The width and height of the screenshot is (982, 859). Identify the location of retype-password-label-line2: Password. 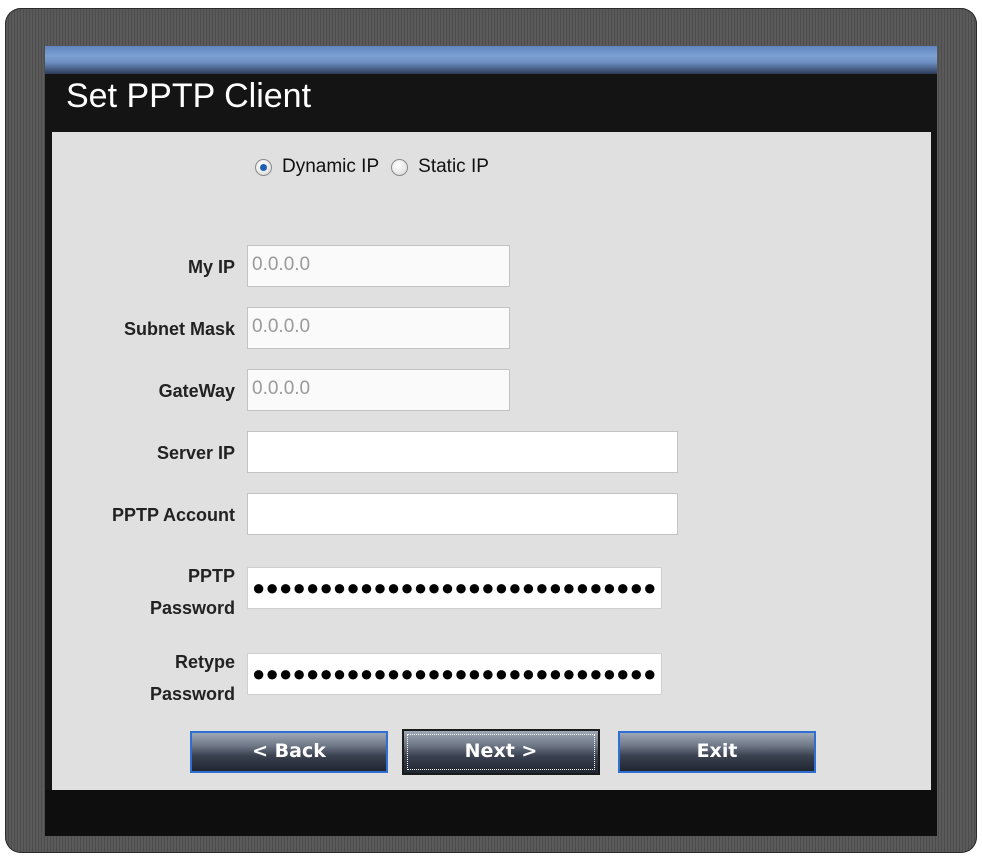
(192, 694).